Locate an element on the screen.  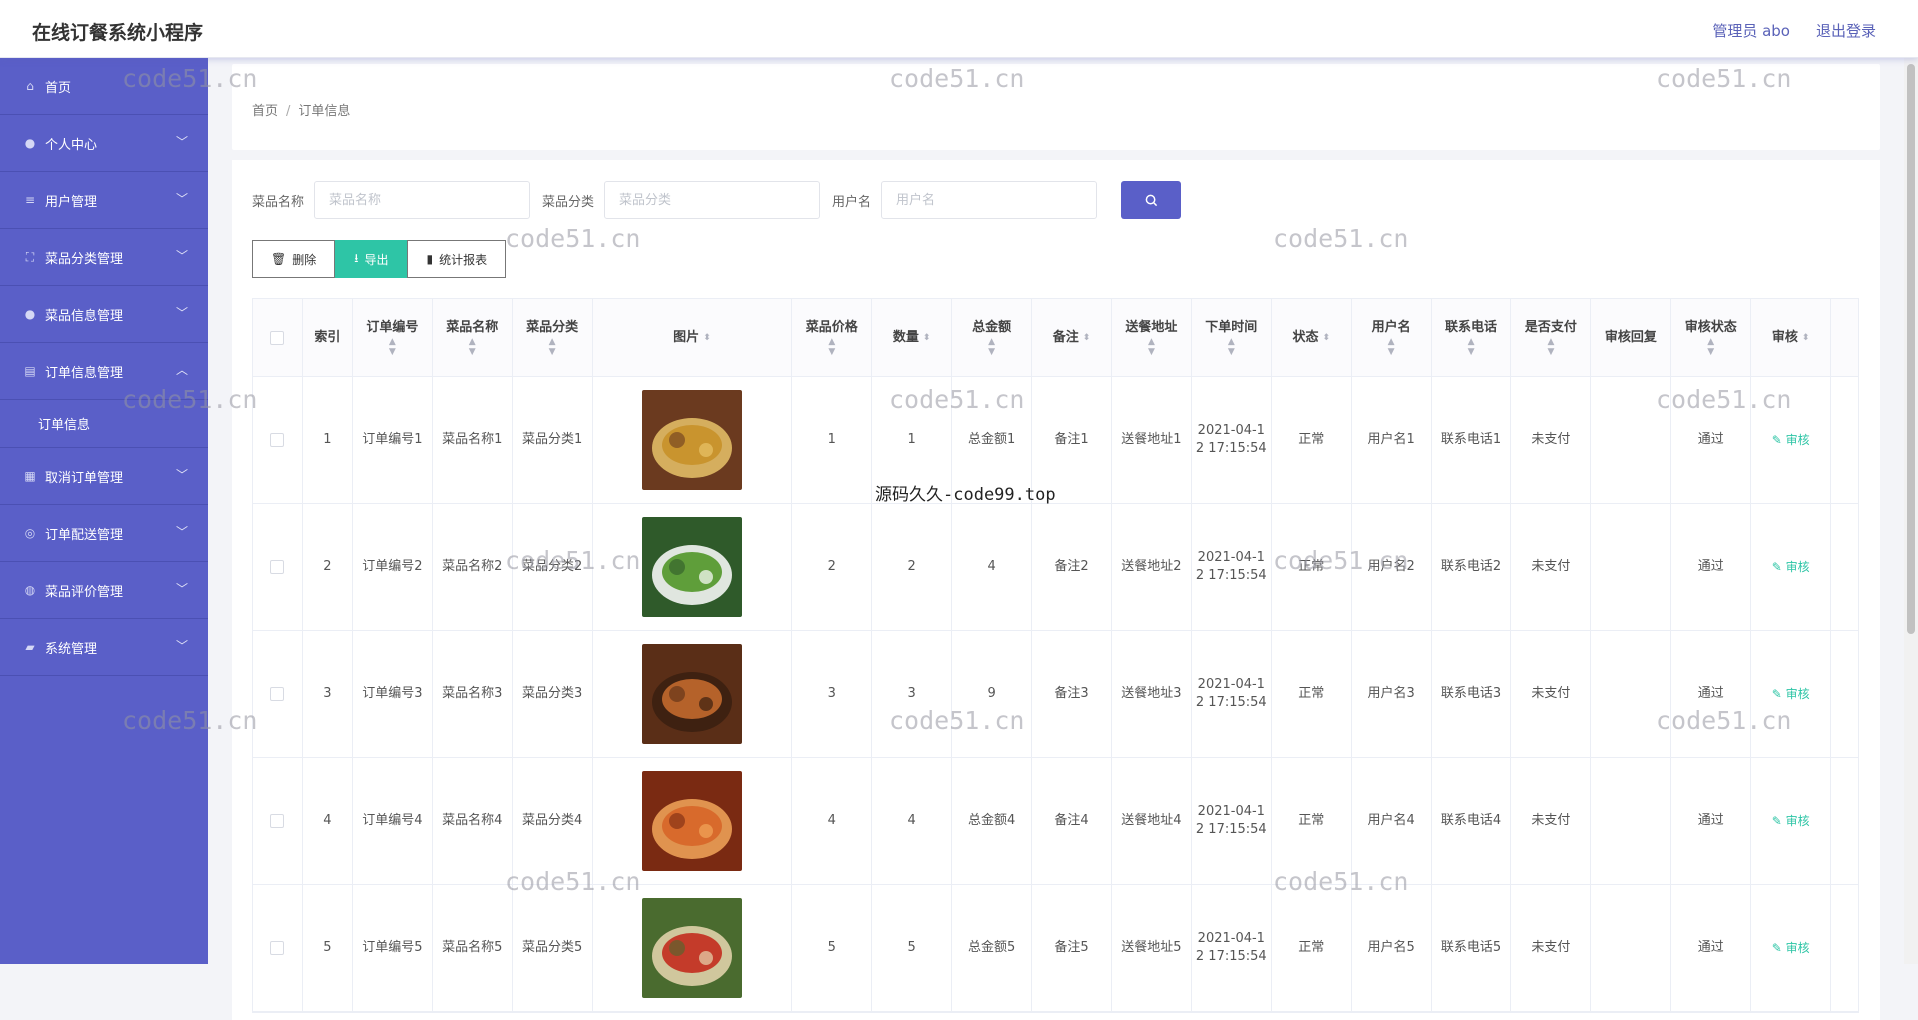
chevron-up-icon: ︿ is located at coordinates (181, 370).